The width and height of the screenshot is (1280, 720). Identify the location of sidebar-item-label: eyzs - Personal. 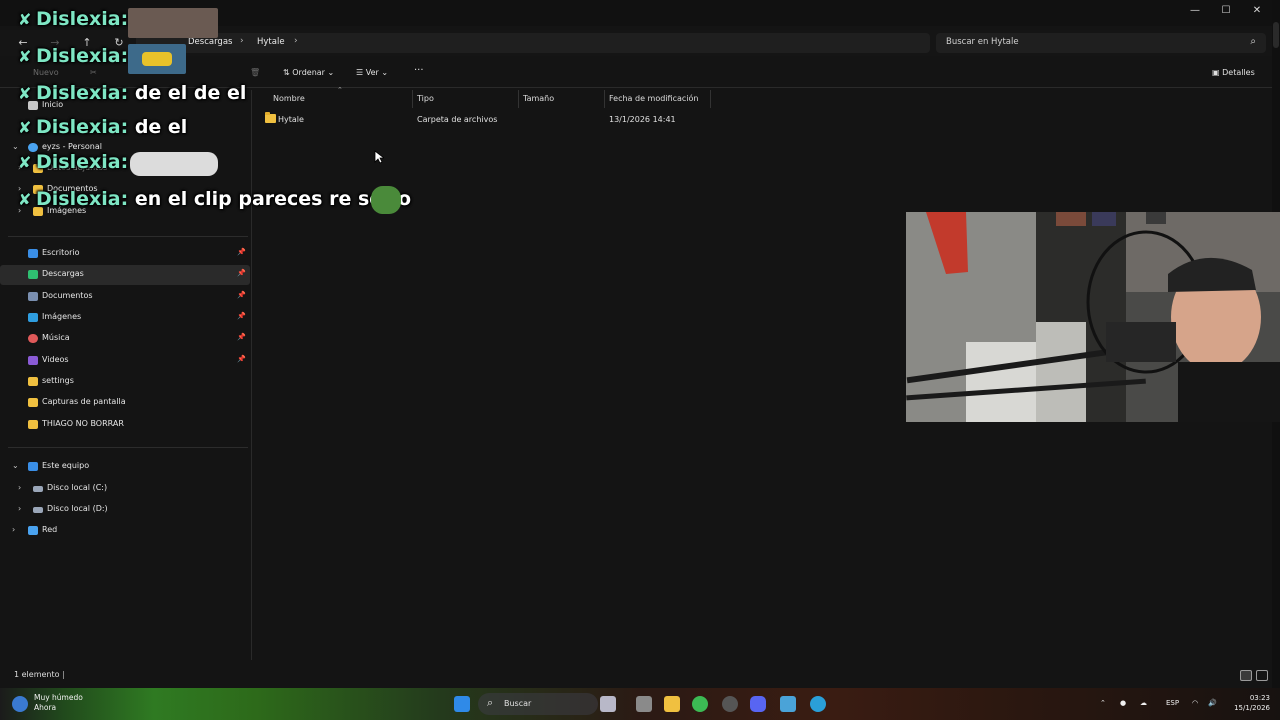
(72, 146).